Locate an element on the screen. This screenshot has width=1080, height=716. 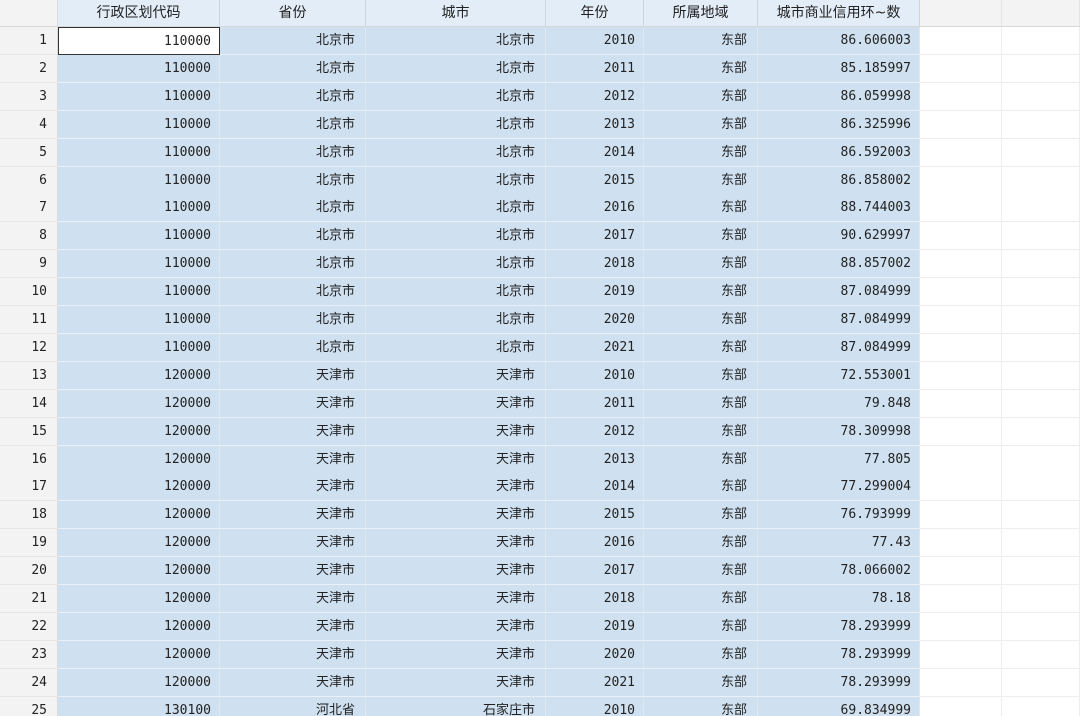
cell-year: 2012 is located at coordinates (595, 96).